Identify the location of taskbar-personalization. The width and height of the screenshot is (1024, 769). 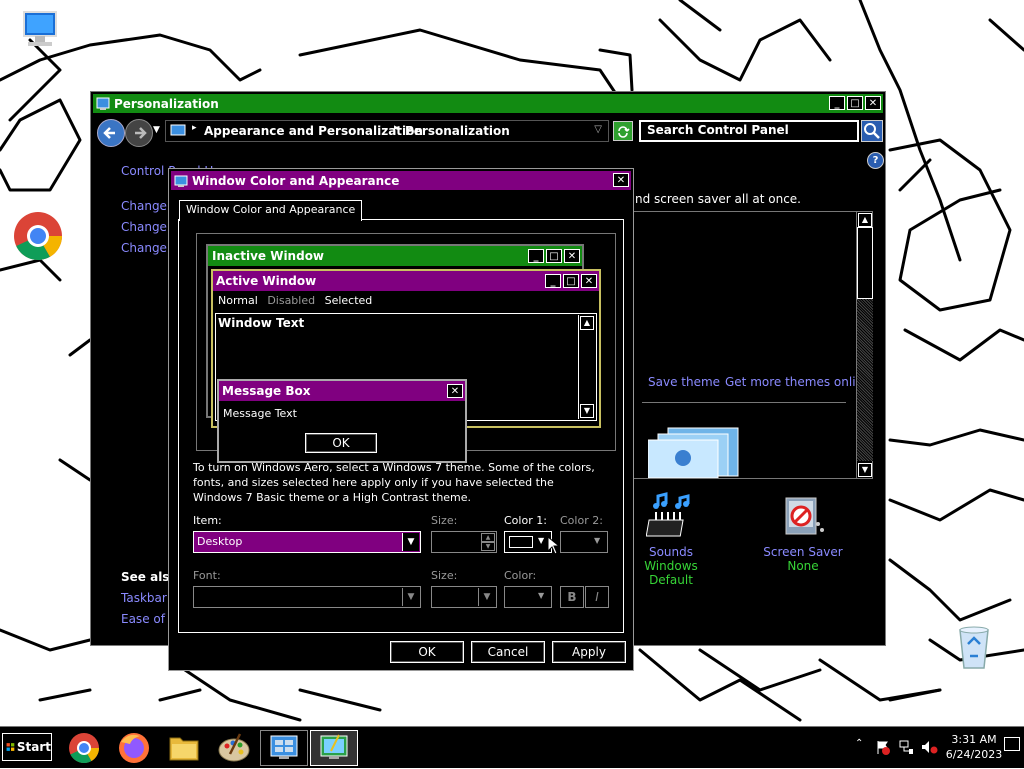
(334, 748).